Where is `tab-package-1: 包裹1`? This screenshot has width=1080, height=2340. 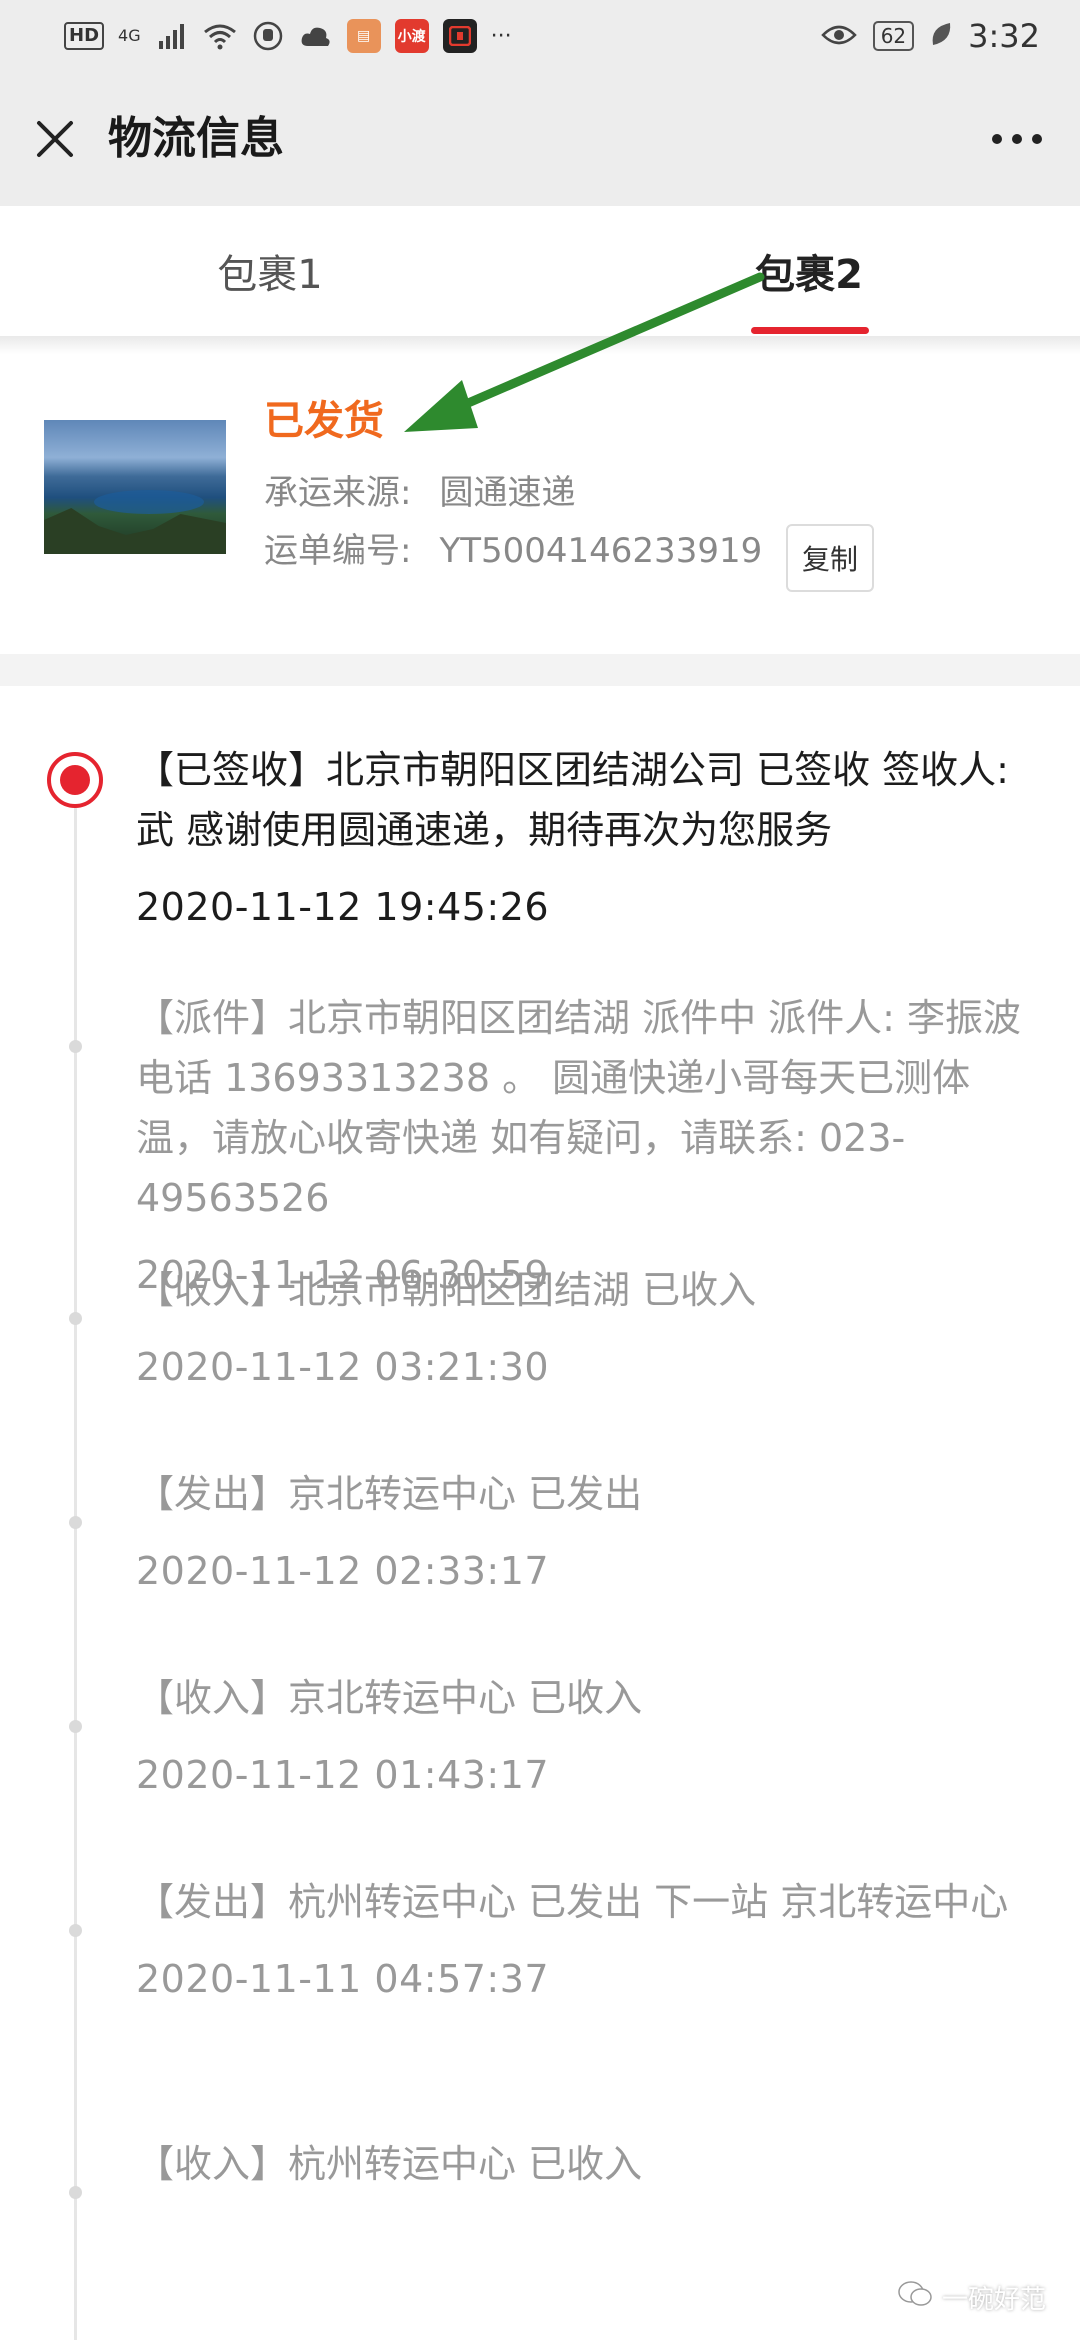
tab-package-1: 包裹1 is located at coordinates (270, 271).